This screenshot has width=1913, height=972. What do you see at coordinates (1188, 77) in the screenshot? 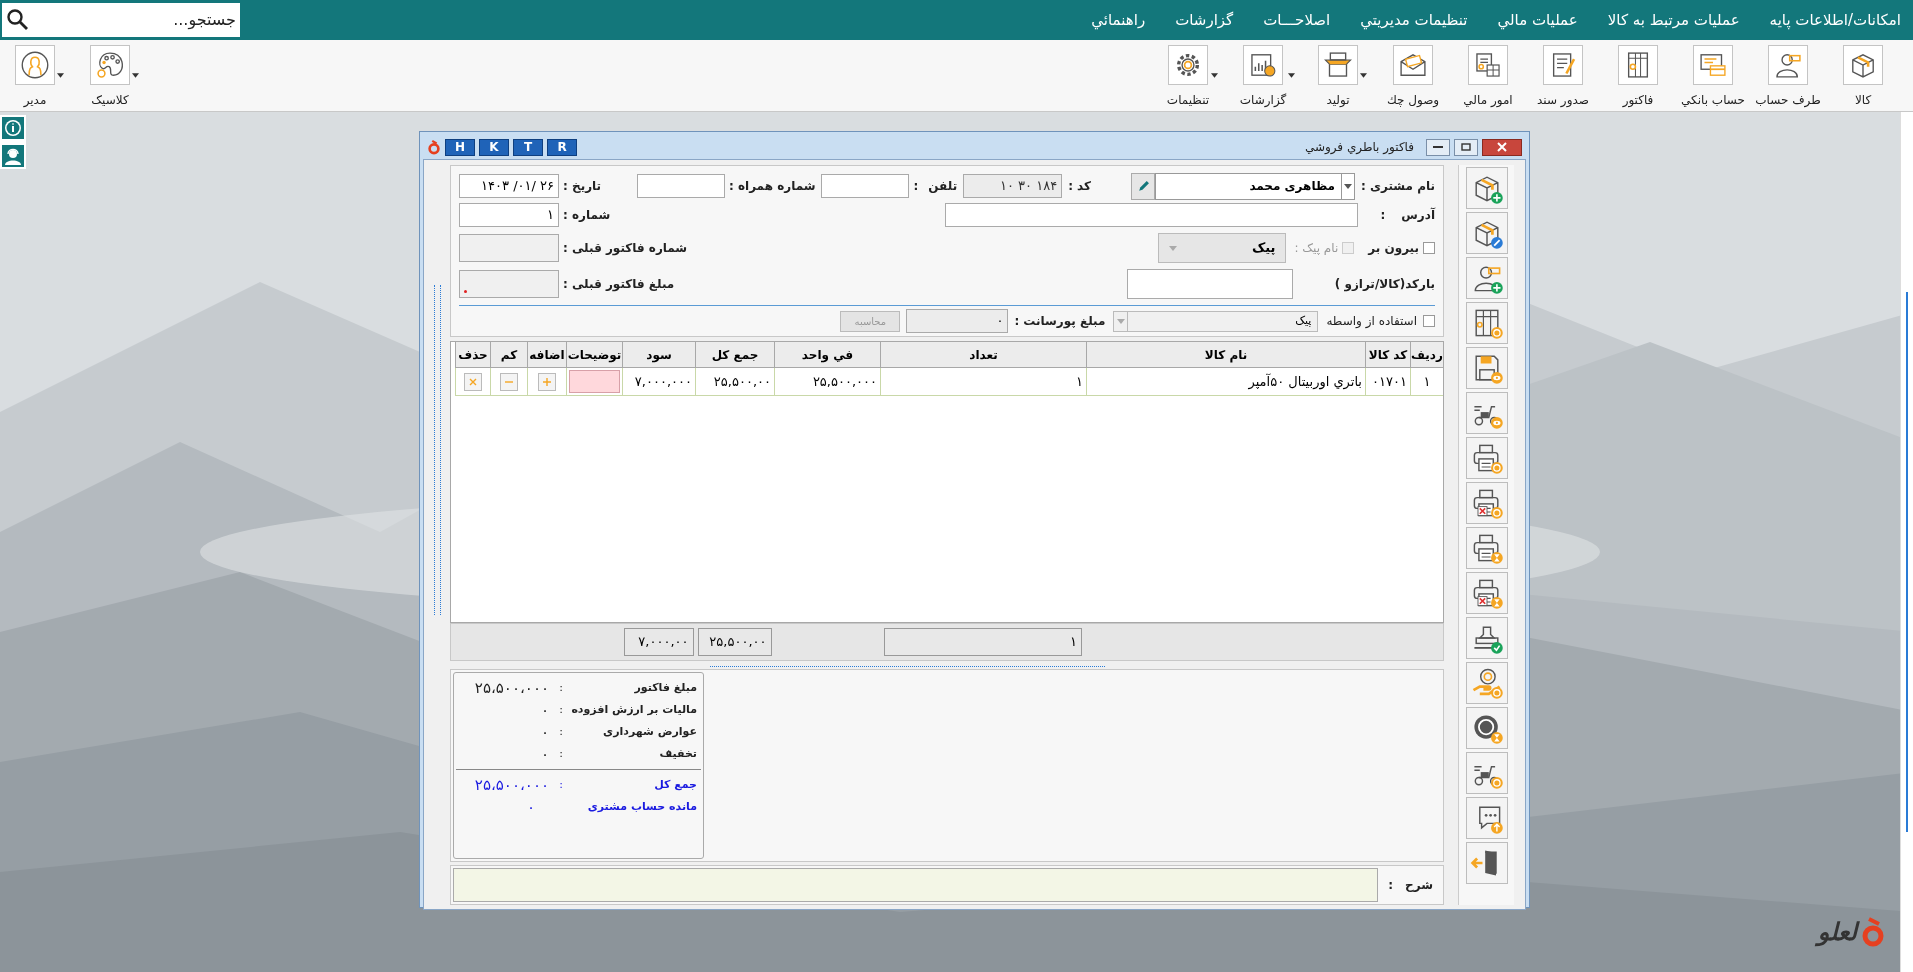
I see `toolbar-button: تنظيمات` at bounding box center [1188, 77].